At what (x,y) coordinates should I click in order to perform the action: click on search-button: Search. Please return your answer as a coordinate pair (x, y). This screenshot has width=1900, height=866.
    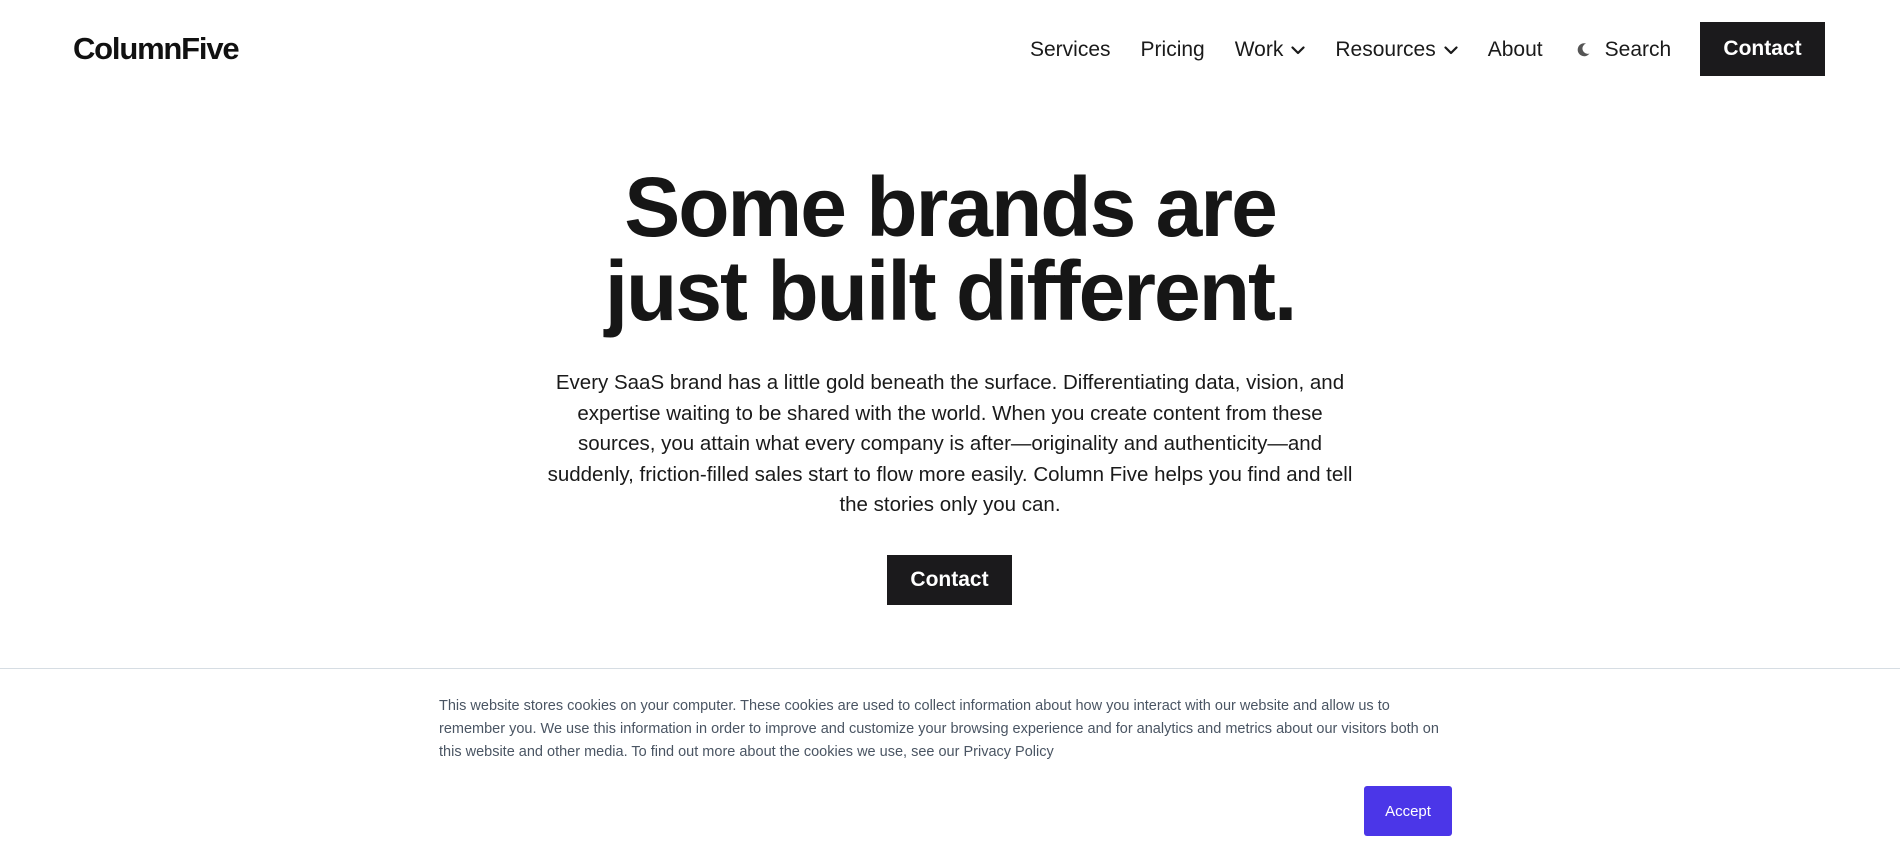
    Looking at the image, I should click on (1623, 50).